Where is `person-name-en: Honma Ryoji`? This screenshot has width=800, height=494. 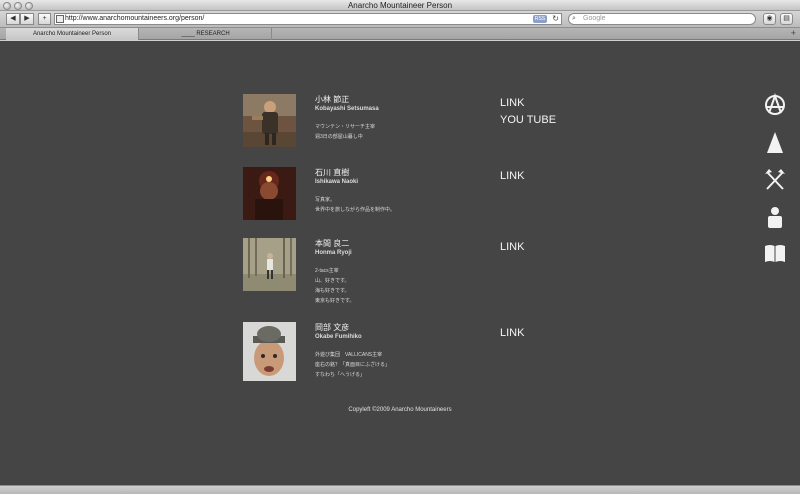 person-name-en: Honma Ryoji is located at coordinates (333, 253).